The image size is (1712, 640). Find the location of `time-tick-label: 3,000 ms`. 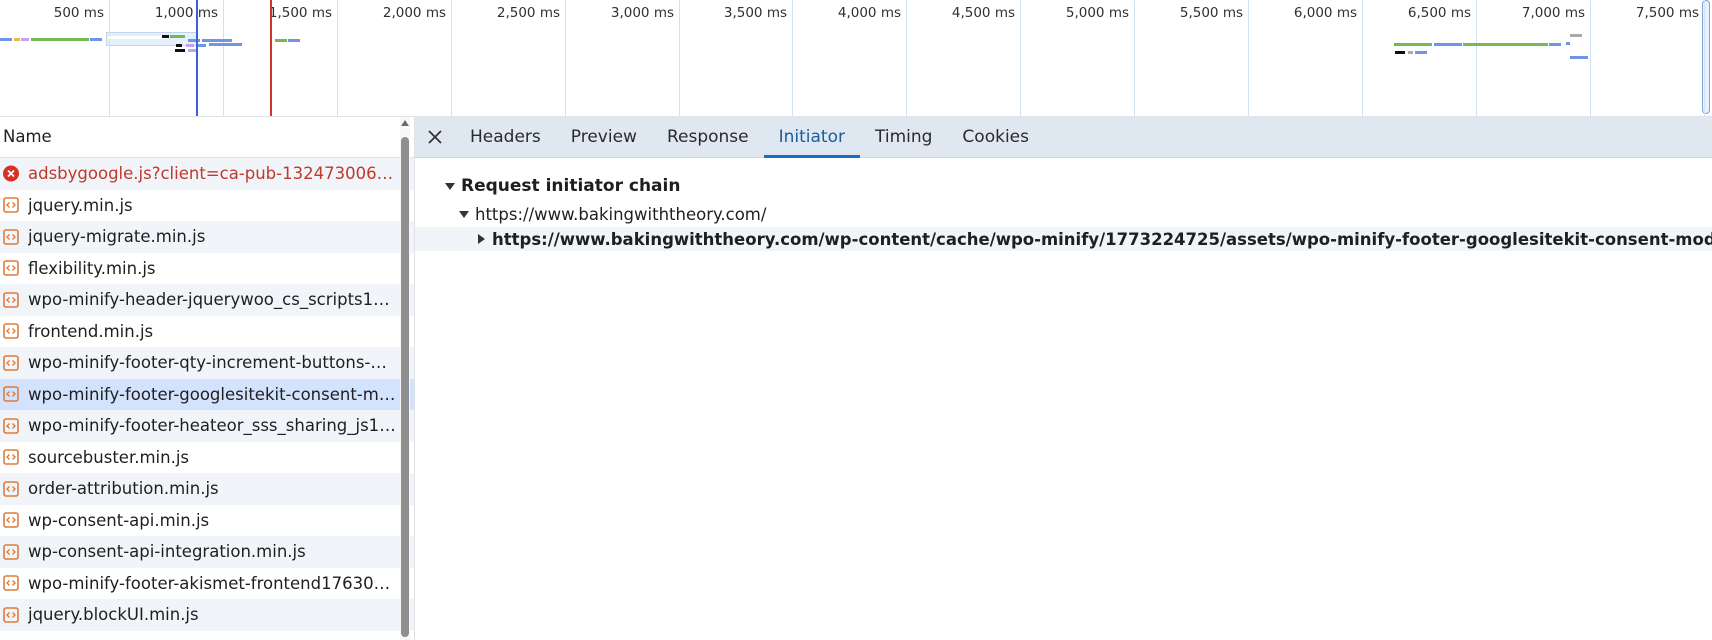

time-tick-label: 3,000 ms is located at coordinates (642, 13).